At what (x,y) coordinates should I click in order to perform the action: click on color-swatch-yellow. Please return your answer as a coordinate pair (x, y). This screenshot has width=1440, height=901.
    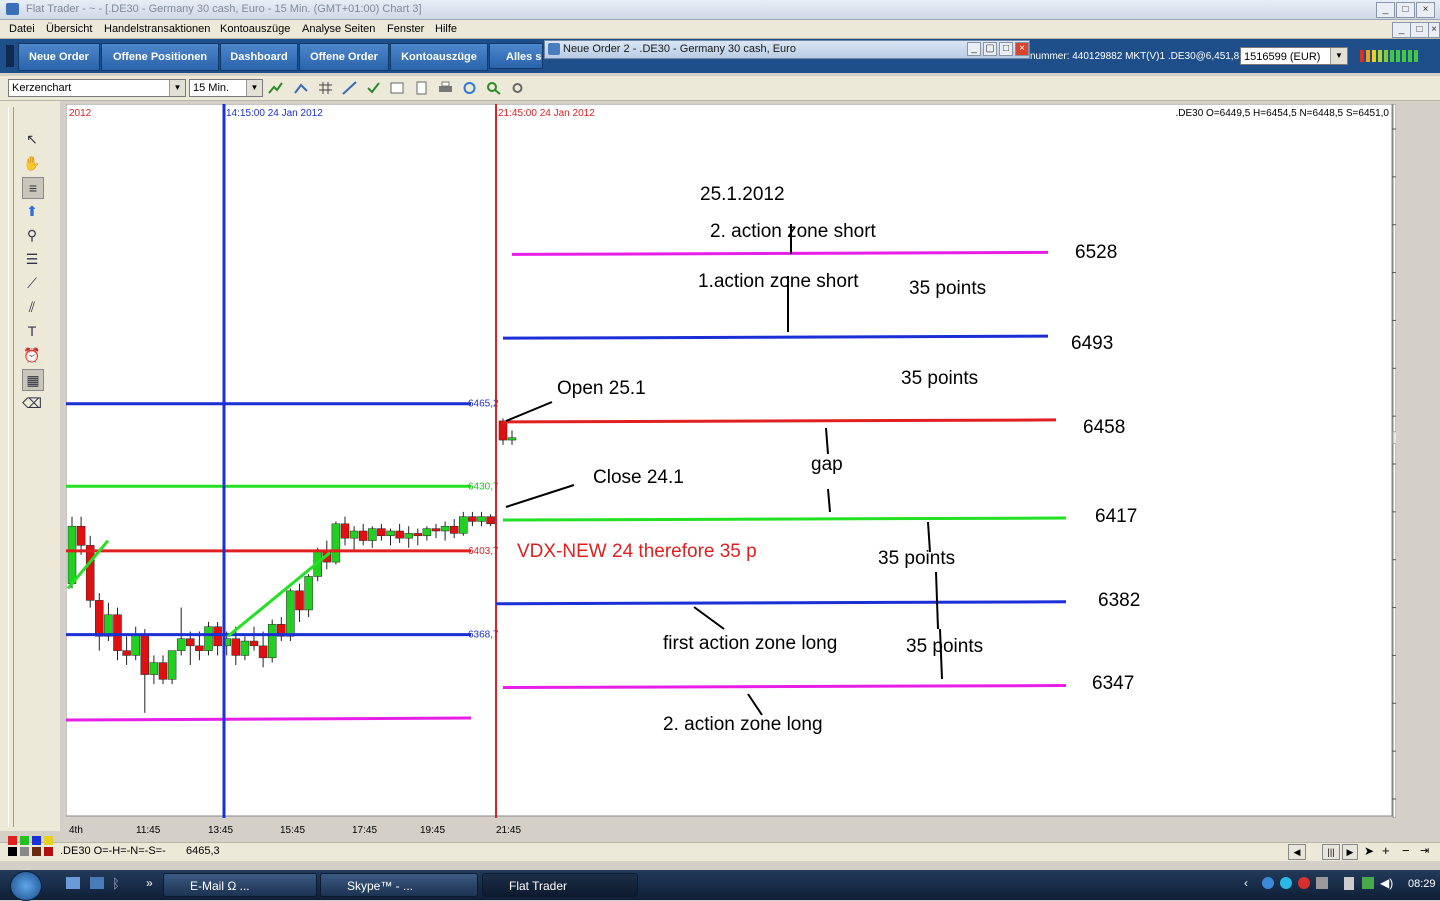
    Looking at the image, I should click on (48, 840).